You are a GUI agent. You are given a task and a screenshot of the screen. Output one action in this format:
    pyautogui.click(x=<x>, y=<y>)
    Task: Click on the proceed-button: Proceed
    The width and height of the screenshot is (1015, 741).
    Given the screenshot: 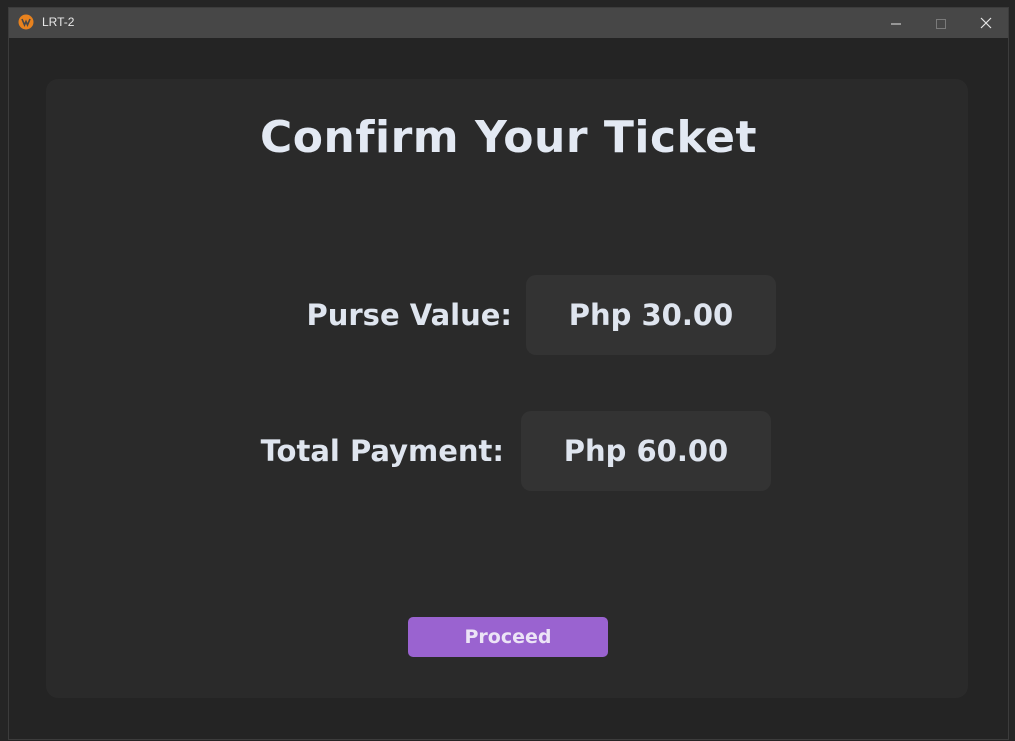 What is the action you would take?
    pyautogui.click(x=508, y=637)
    